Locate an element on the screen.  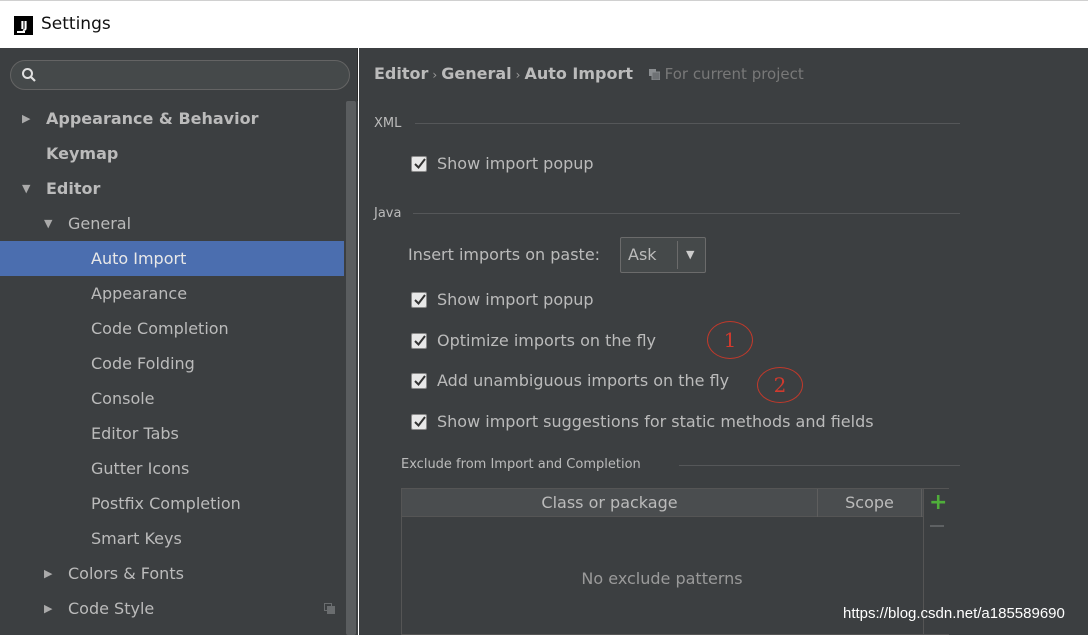
tree-item-auto-import: Auto Import is located at coordinates (172, 258).